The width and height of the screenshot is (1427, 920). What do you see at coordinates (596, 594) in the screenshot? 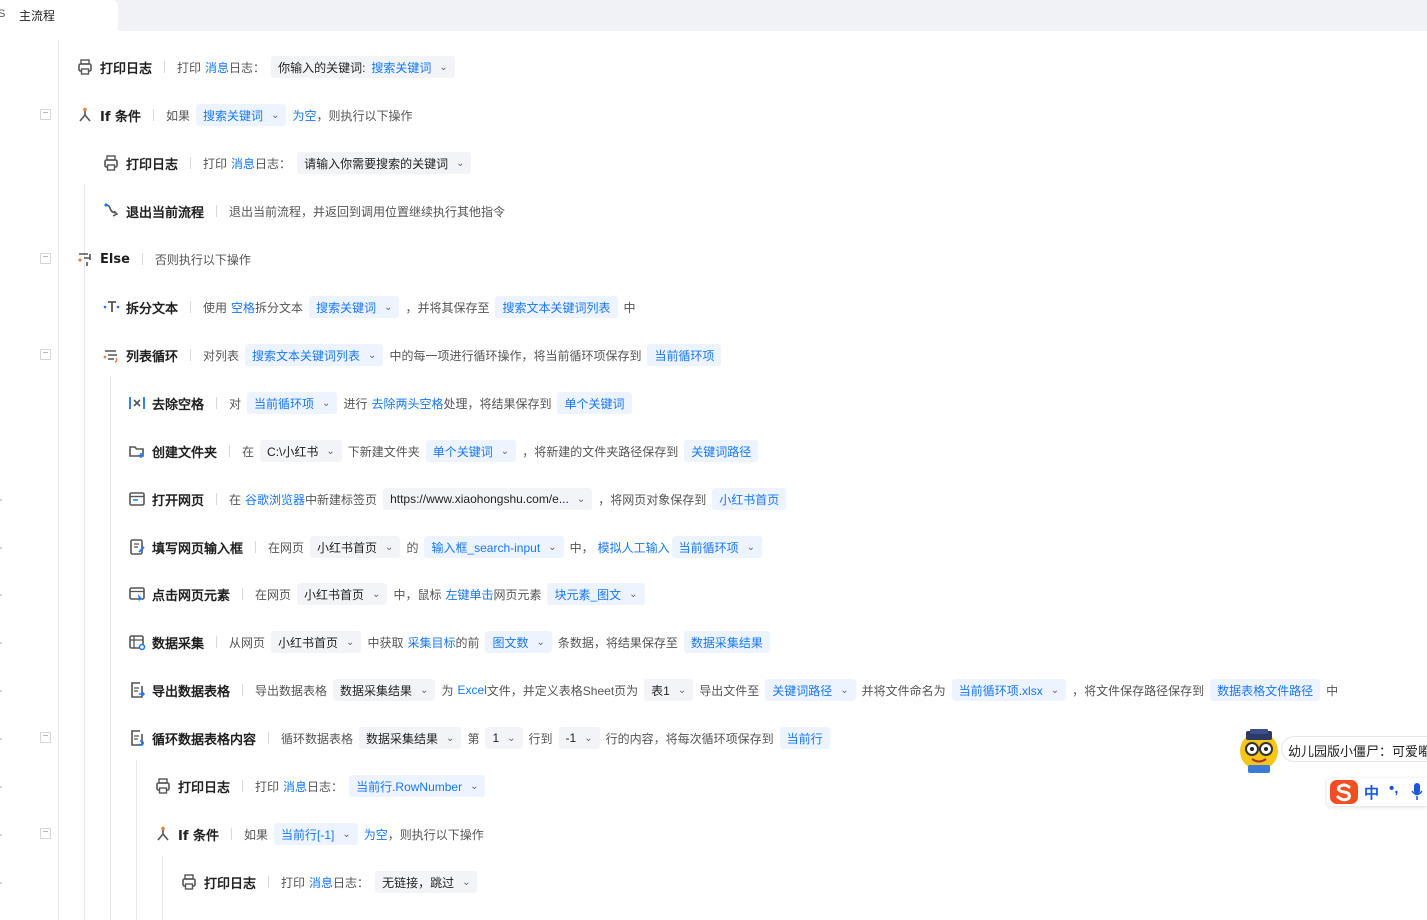
I see `variable-chip: 块元素_图文 ⌄` at bounding box center [596, 594].